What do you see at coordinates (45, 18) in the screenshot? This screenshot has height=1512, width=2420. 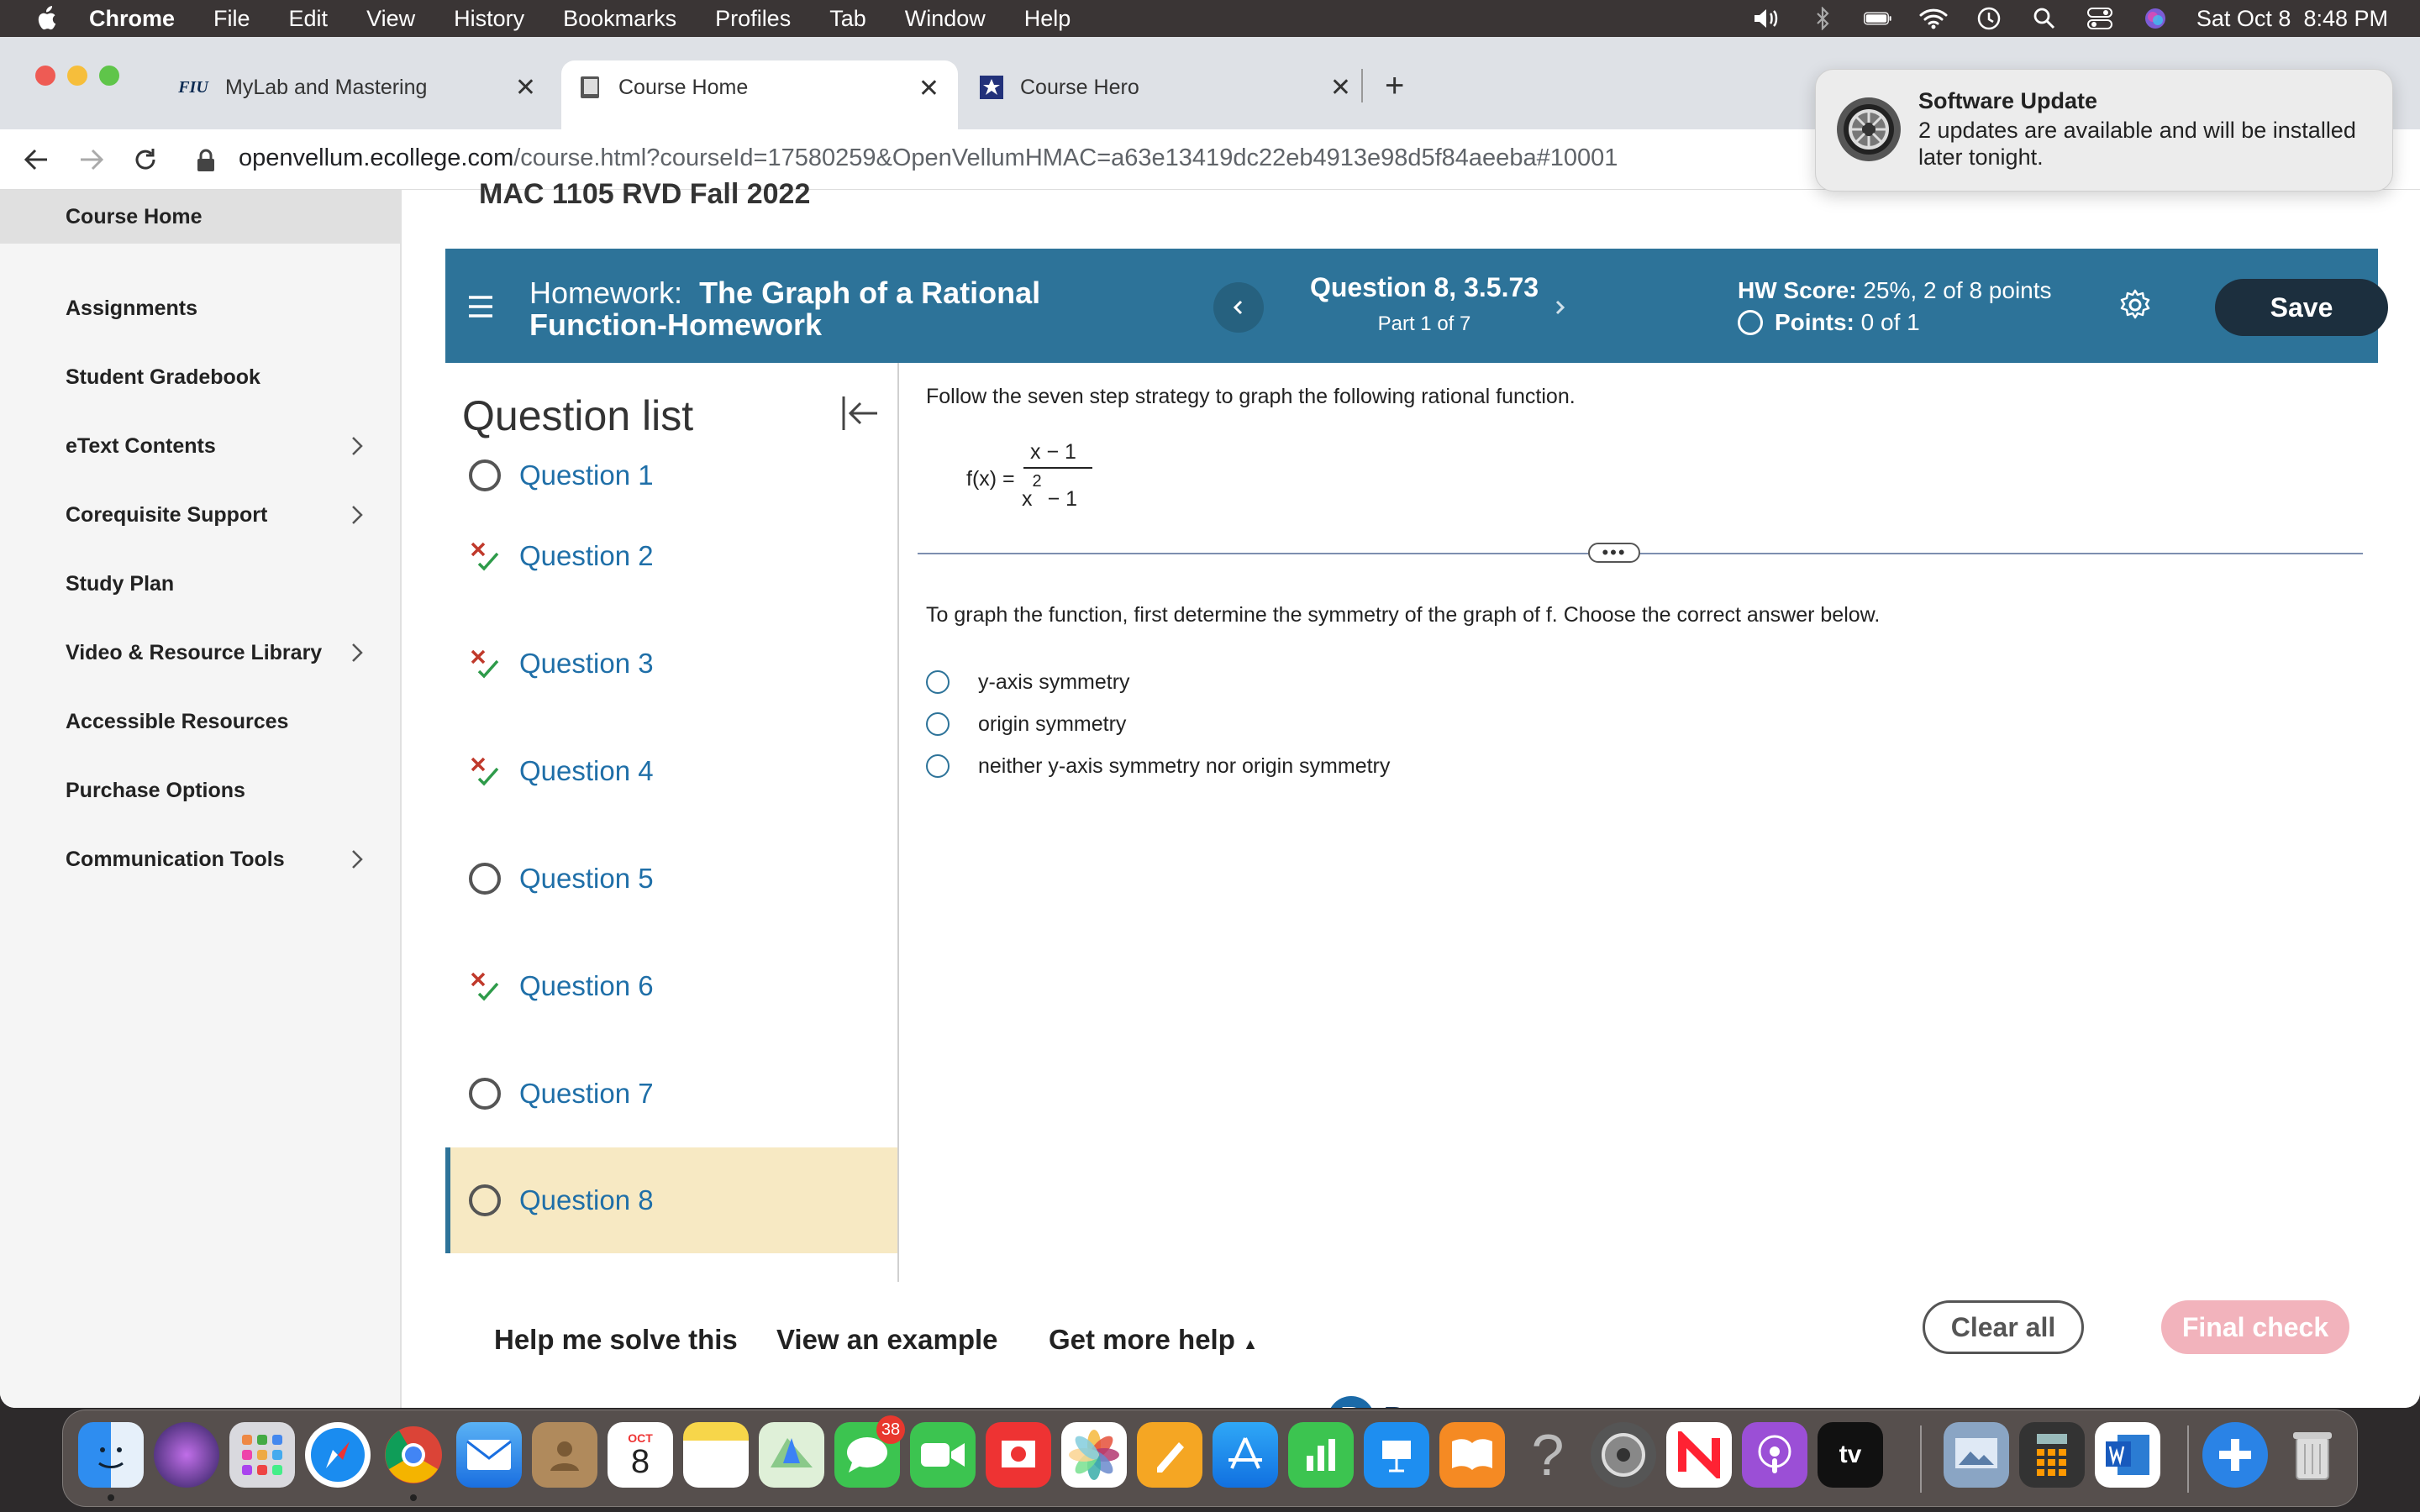 I see `apple-icon` at bounding box center [45, 18].